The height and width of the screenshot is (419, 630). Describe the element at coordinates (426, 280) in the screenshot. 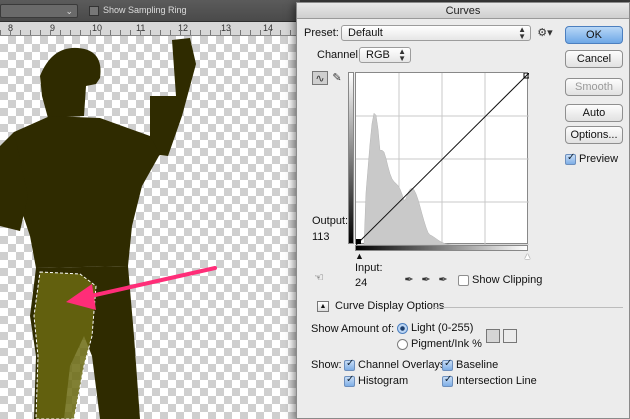

I see `gray-eyedropper-icon: ✒` at that location.